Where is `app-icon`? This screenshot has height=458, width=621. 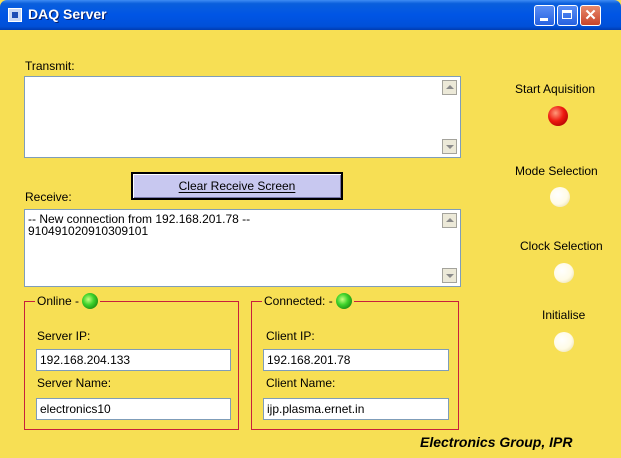
app-icon is located at coordinates (15, 15).